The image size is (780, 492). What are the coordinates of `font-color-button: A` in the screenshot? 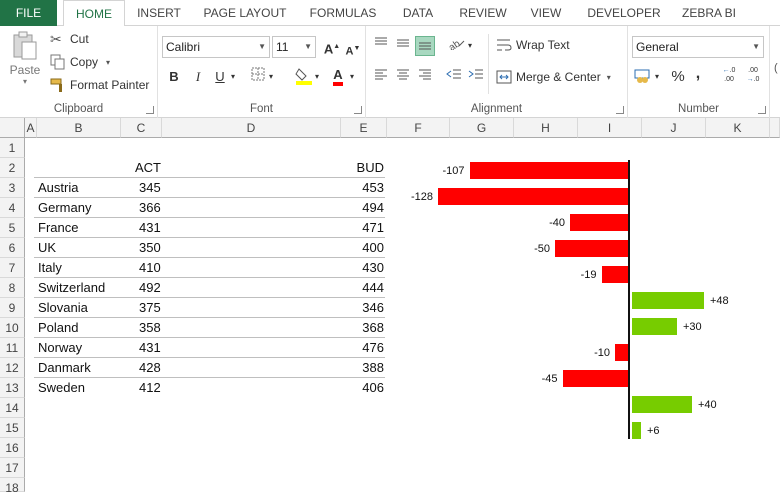 It's located at (338, 75).